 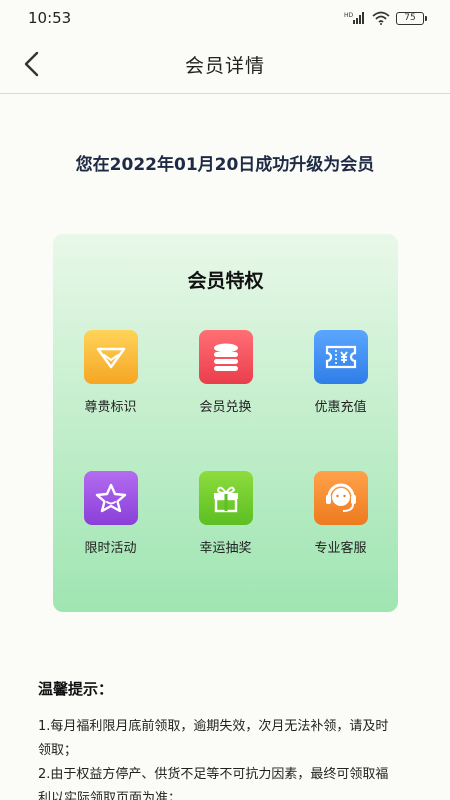 I want to click on privilege-item-vip-badge: 尊贵标识, so click(x=110, y=372).